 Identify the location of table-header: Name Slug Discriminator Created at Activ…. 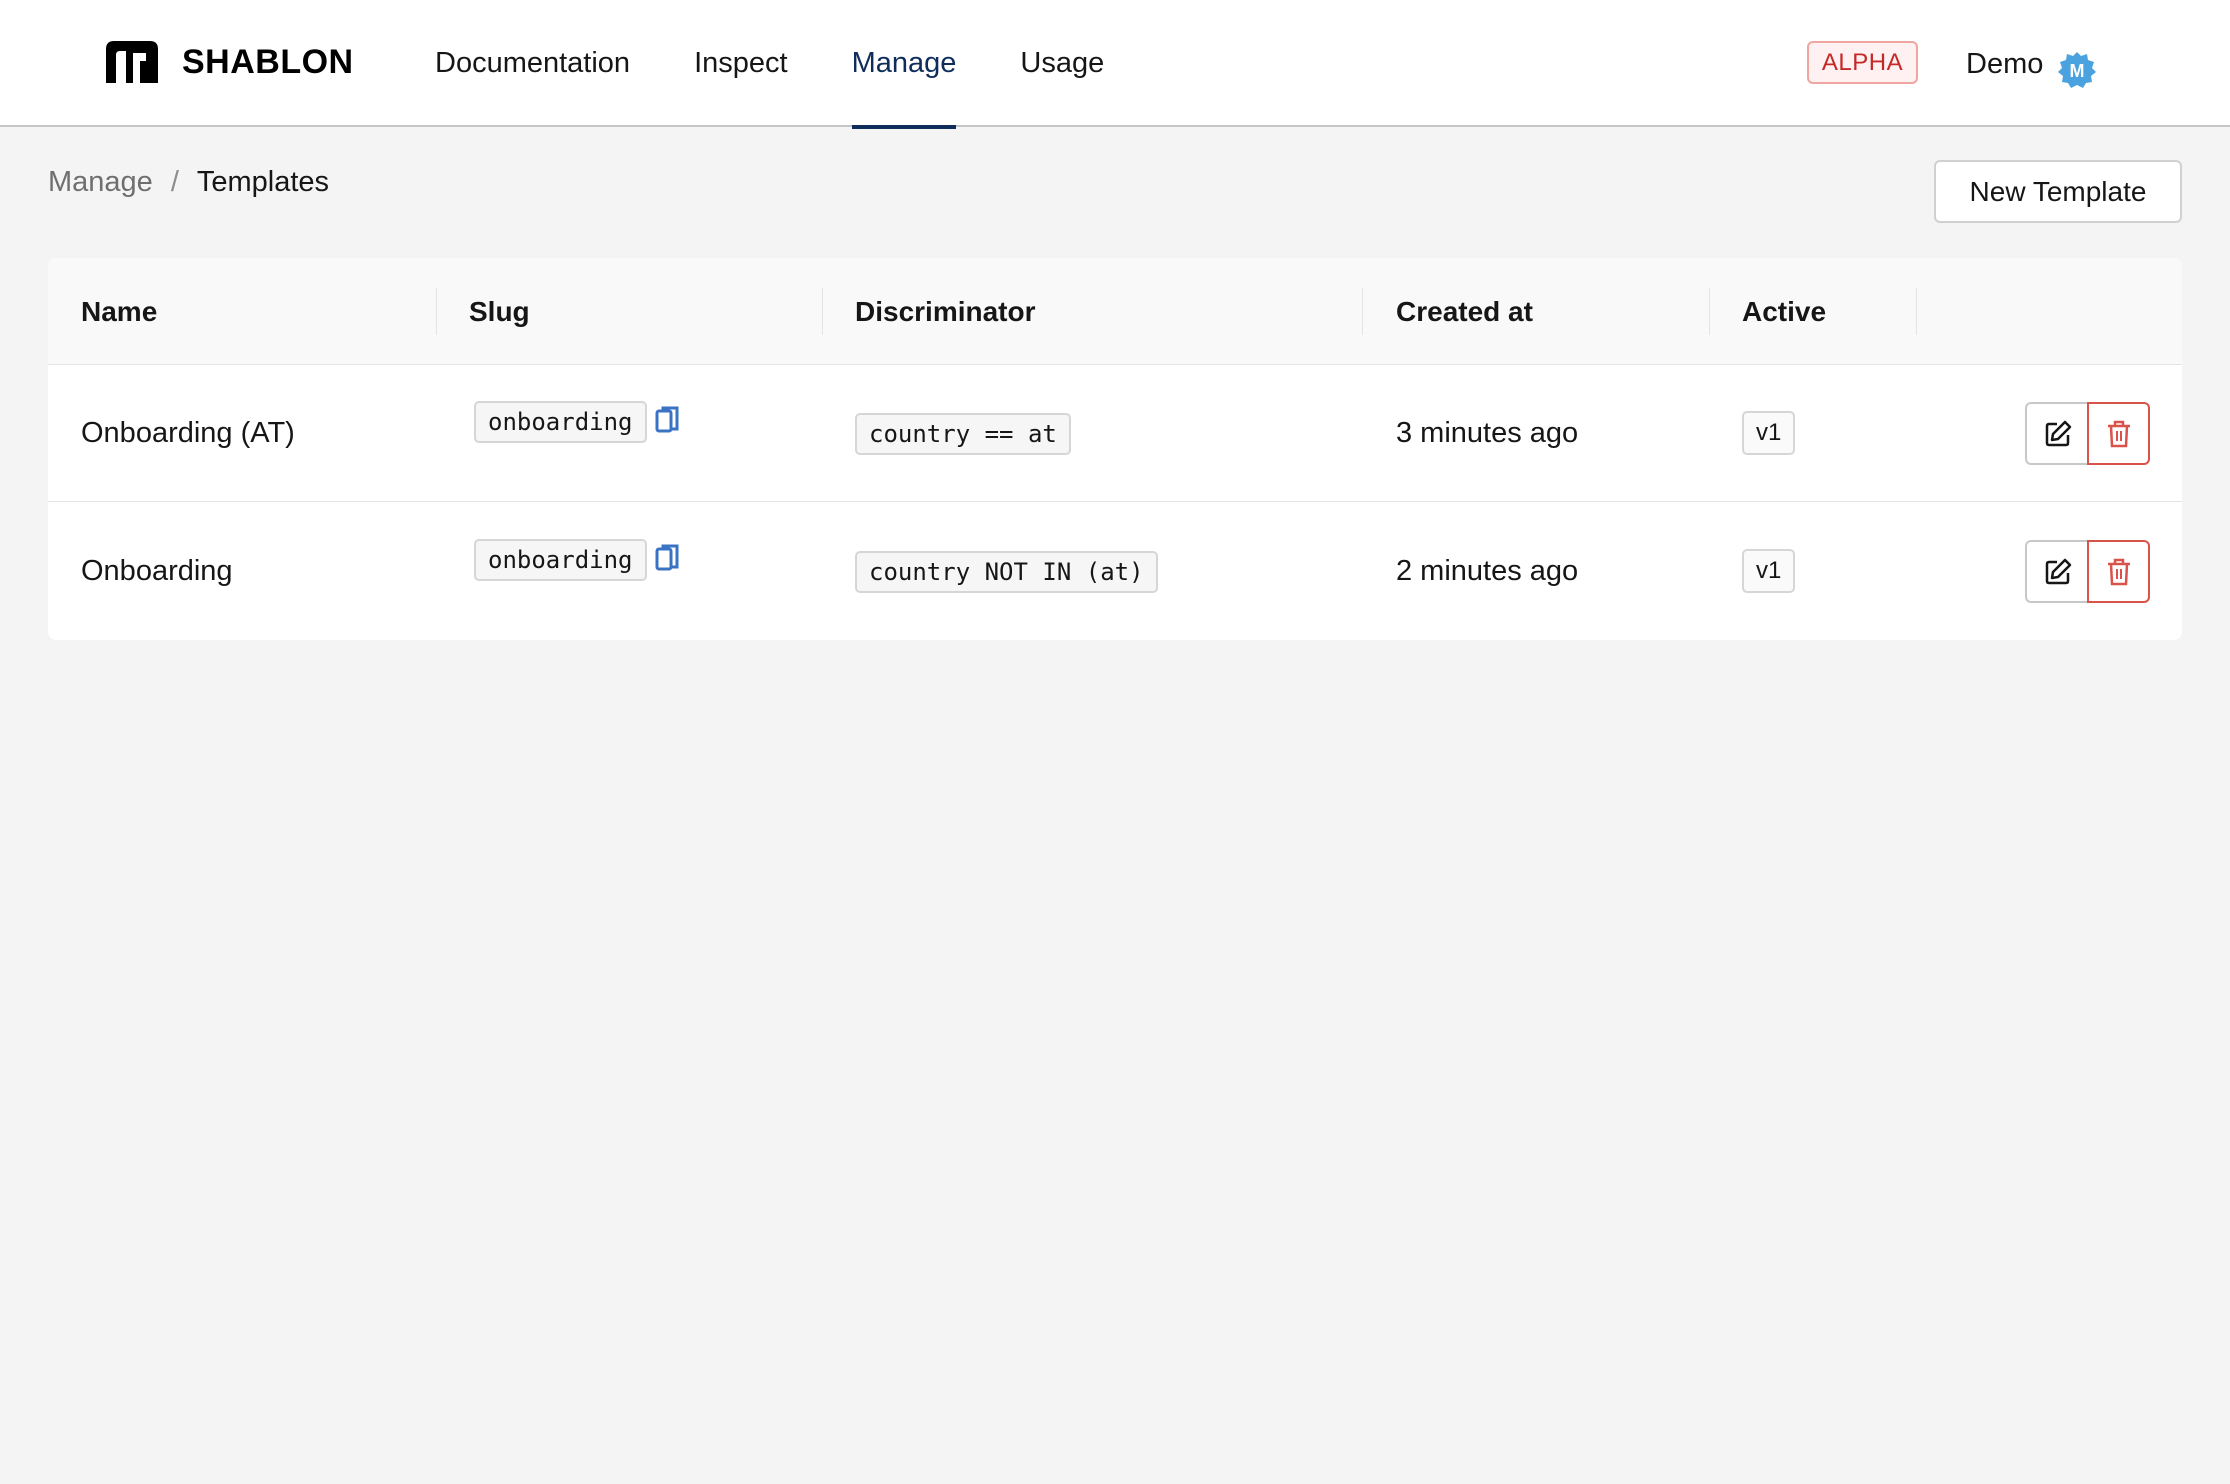
(1115, 311).